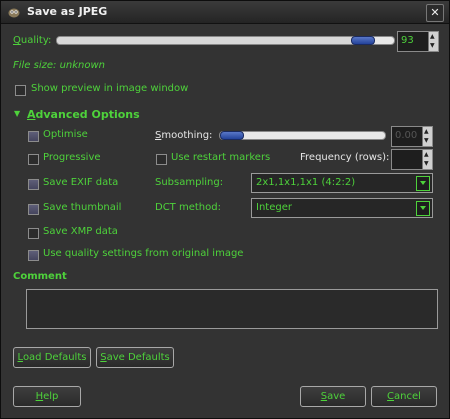 Image resolution: width=450 pixels, height=419 pixels. What do you see at coordinates (39, 396) in the screenshot?
I see `help-accel: H` at bounding box center [39, 396].